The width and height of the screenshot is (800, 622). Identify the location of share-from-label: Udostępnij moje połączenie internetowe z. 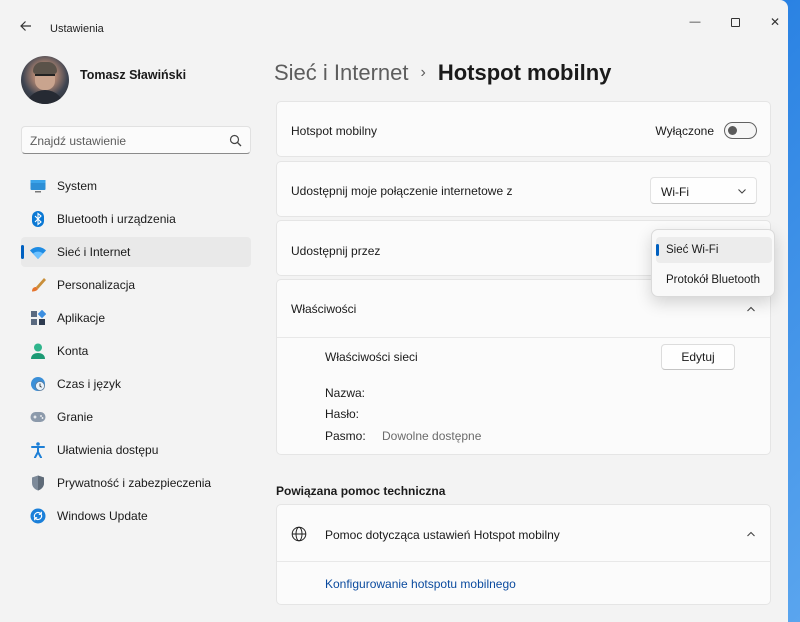
(402, 191).